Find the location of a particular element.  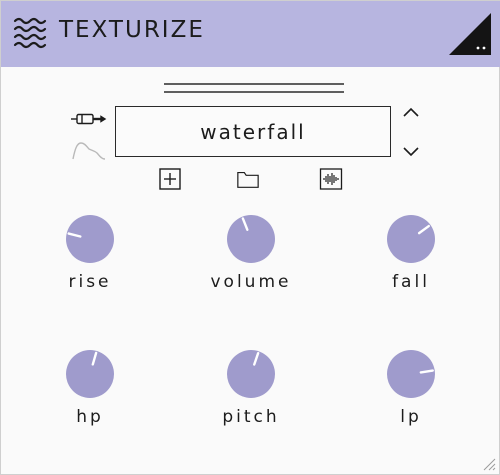

pitch-knob-body is located at coordinates (251, 374).